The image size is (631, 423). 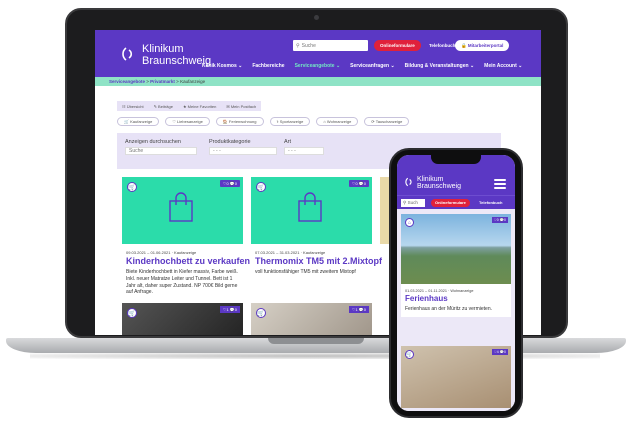 What do you see at coordinates (439, 291) in the screenshot?
I see `card-meta: 01.03.2021 – 01.11.2021 · Wohnanzeige` at bounding box center [439, 291].